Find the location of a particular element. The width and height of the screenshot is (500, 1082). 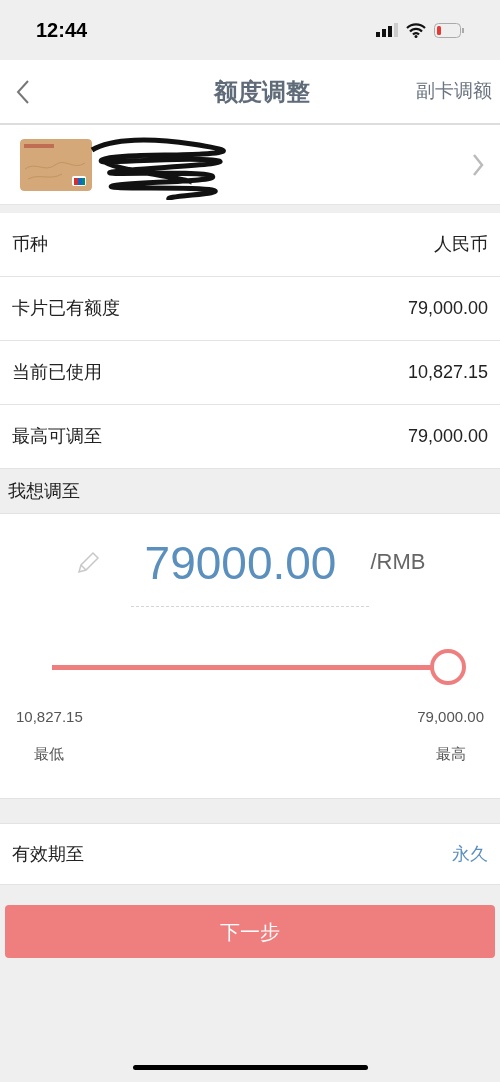

supplementary-card-link: 副卡调额 is located at coordinates (454, 91).